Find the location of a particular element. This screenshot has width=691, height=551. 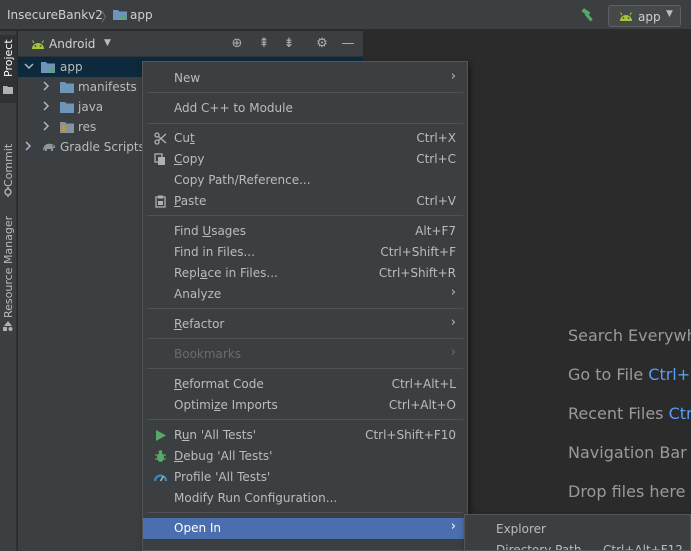

run-configuration-selector: app ▼ is located at coordinates (644, 16).